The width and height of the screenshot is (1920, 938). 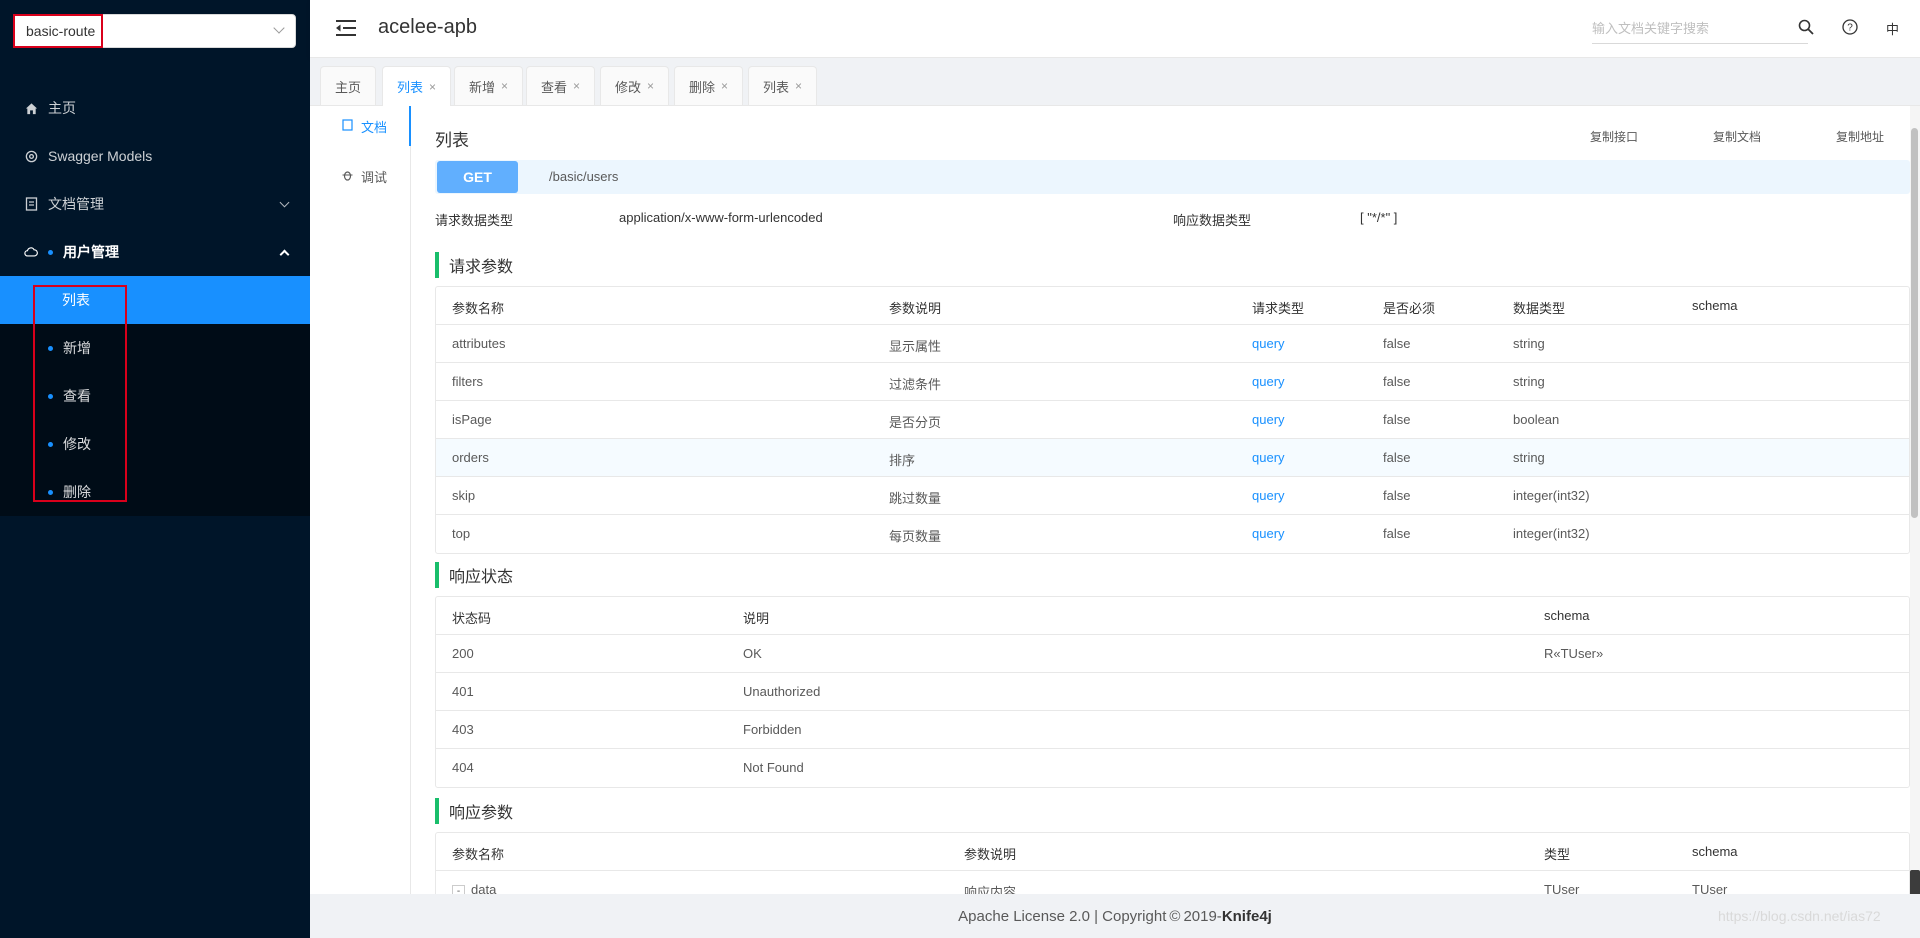 I want to click on param-desc: 是否分页, so click(x=915, y=422).